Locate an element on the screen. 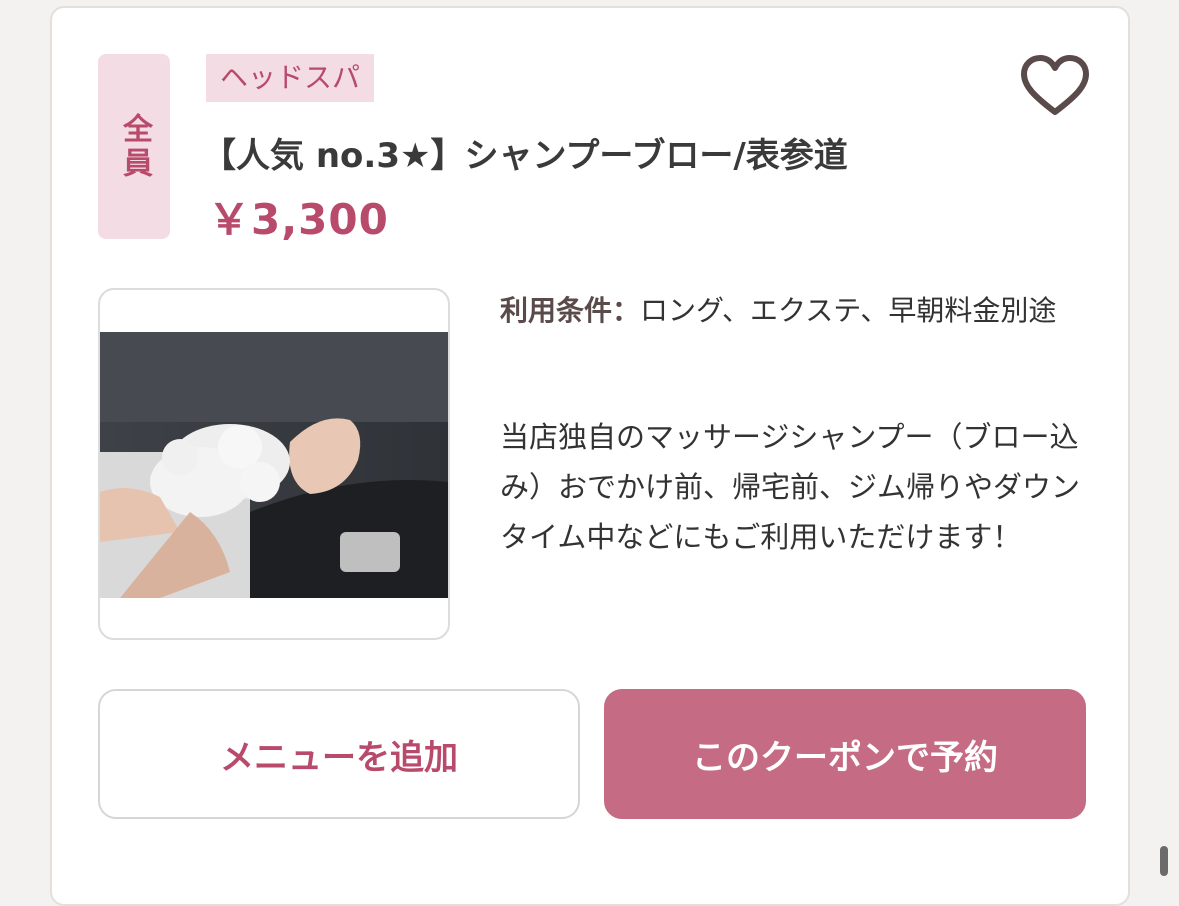 The image size is (1179, 906). usage-conditions: 利用条件： ロング、エクステ、早朝料金別途 is located at coordinates (790, 311).